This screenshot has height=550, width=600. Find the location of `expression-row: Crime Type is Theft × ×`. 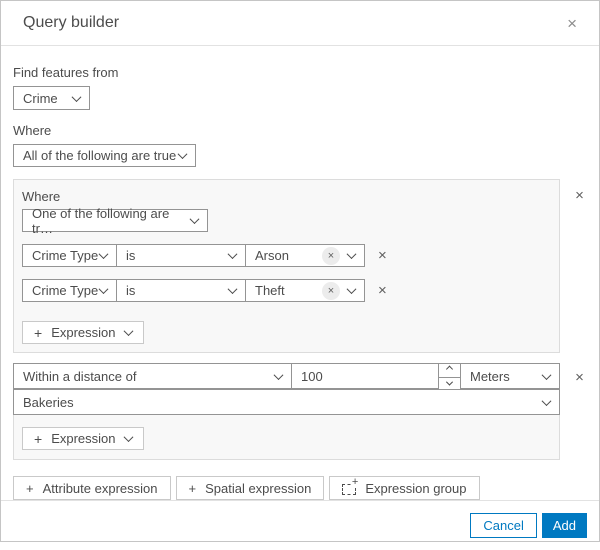

expression-row: Crime Type is Theft × × is located at coordinates (286, 290).